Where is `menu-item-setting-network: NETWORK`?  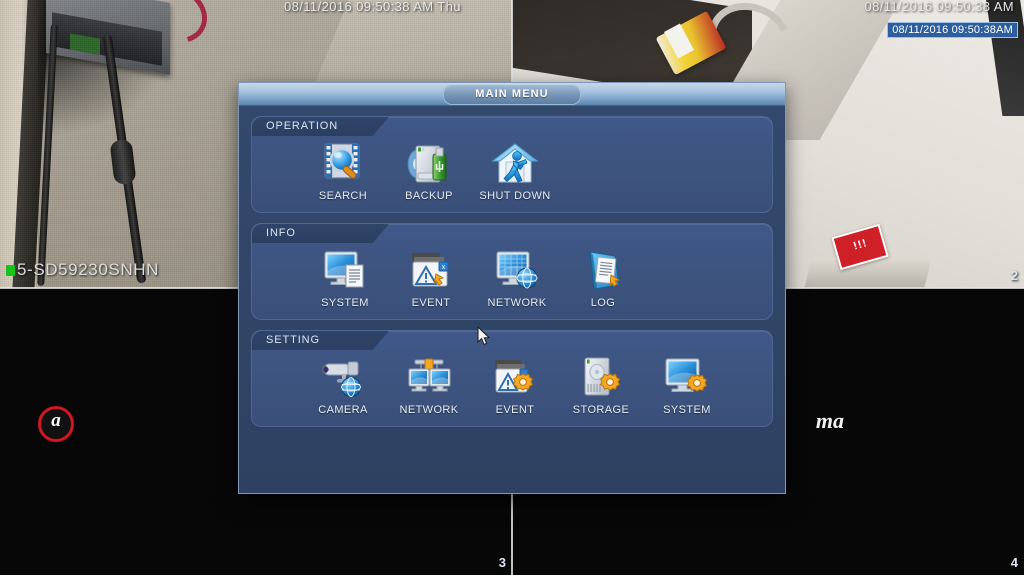 menu-item-setting-network: NETWORK is located at coordinates (429, 385).